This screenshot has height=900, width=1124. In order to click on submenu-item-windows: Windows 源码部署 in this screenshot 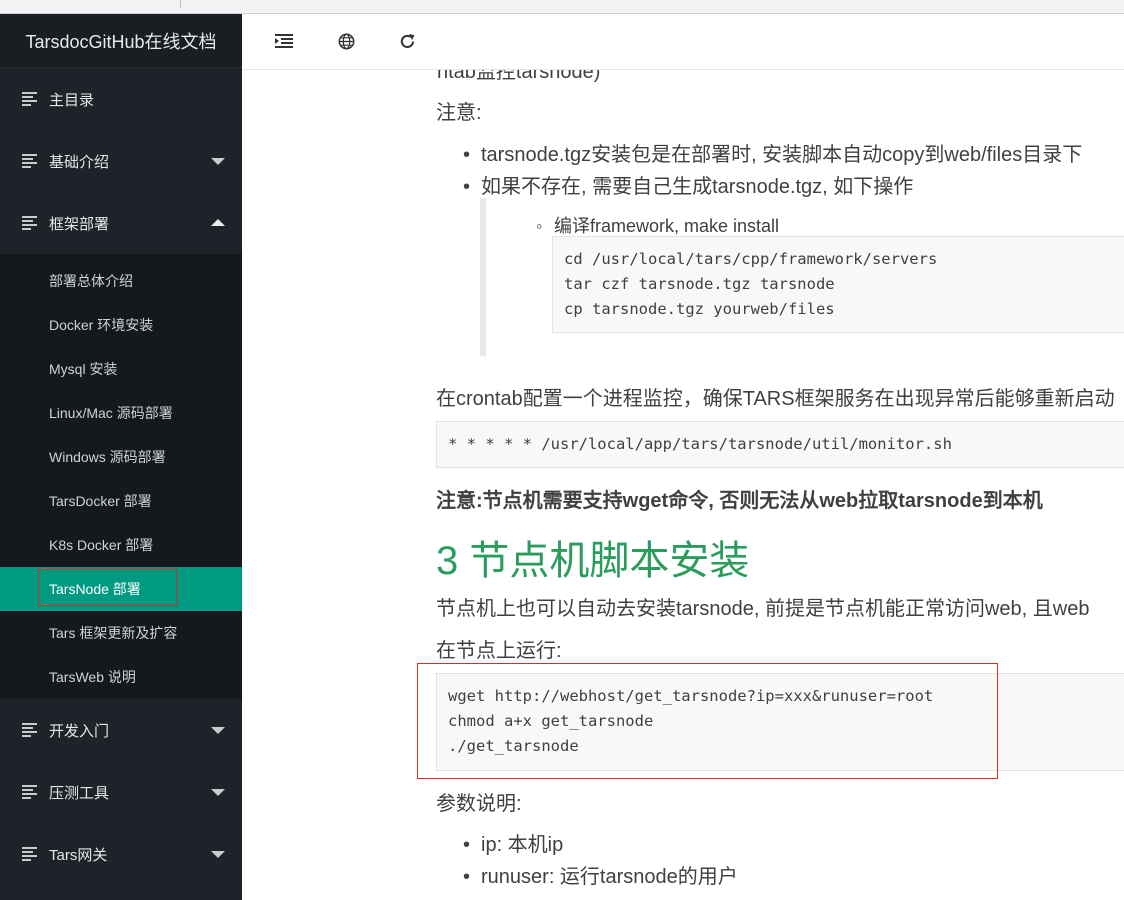, I will do `click(121, 457)`.